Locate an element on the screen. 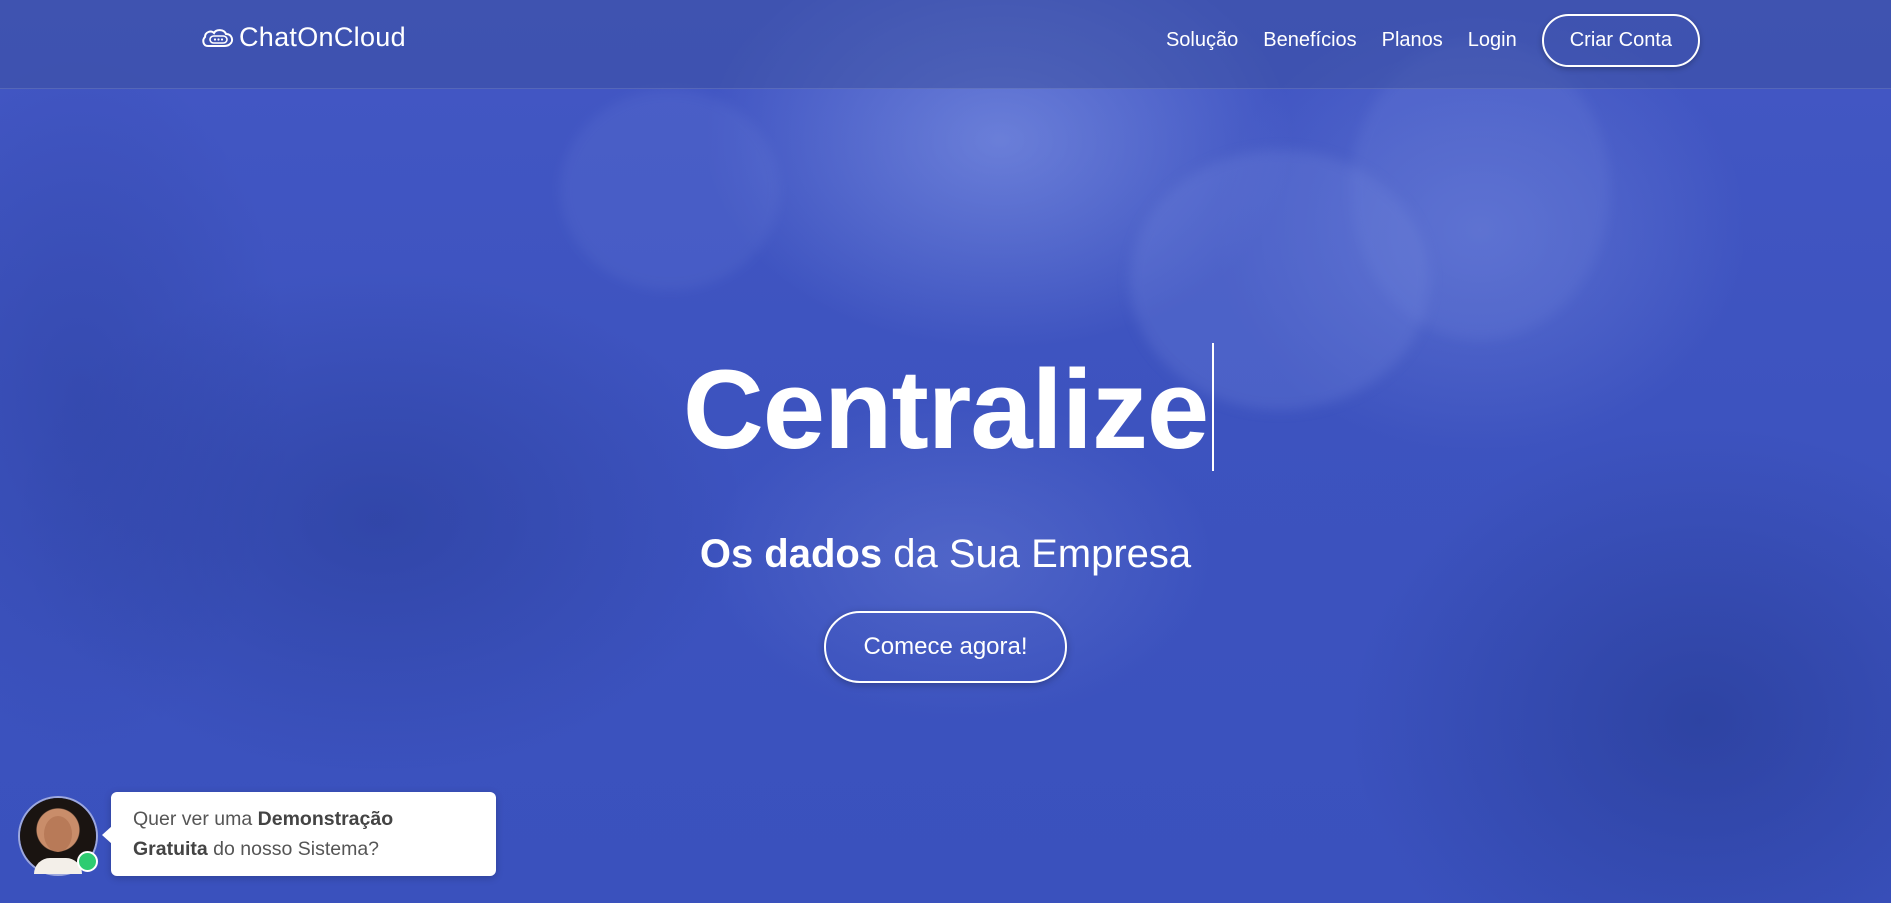 The image size is (1891, 903). hero-subheadline: Os dados da Sua Empresa is located at coordinates (945, 554).